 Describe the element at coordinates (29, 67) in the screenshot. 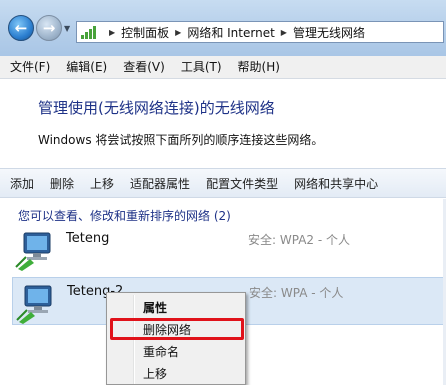

I see `menu-file: 文件(F)` at that location.